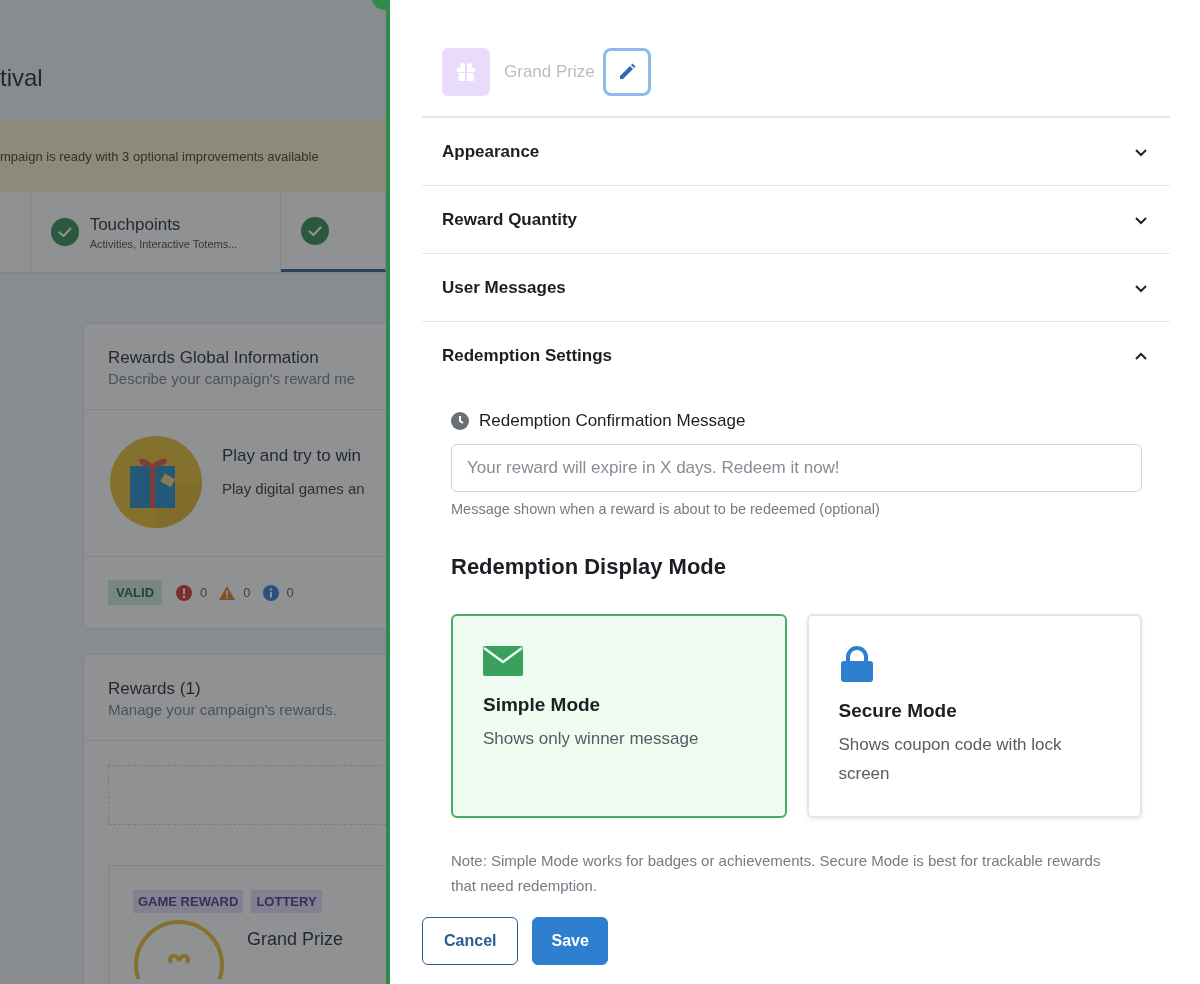  I want to click on reward-tag: GAME REWARD, so click(188, 901).